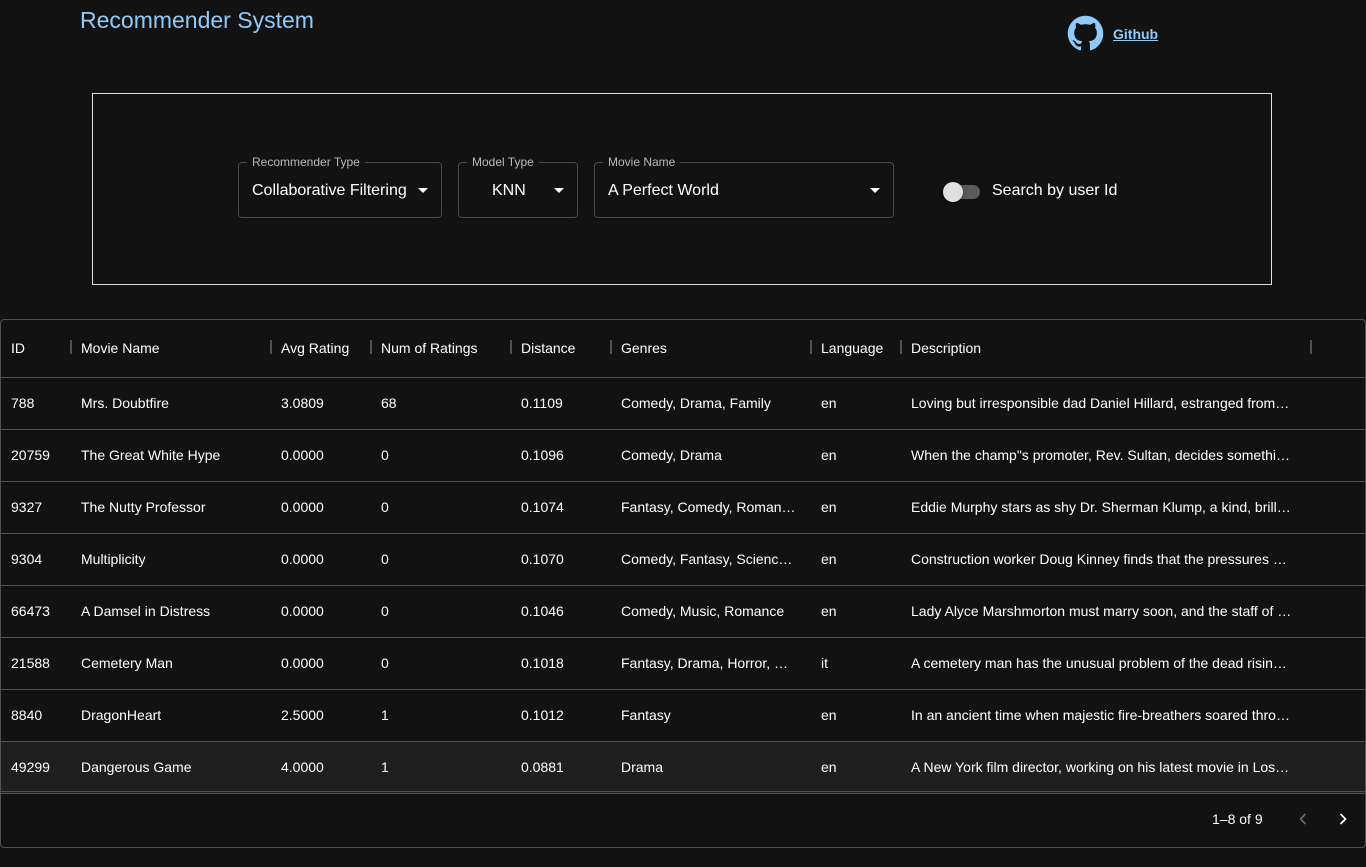 This screenshot has width=1366, height=867. I want to click on cell-distance: 0.1074, so click(542, 507).